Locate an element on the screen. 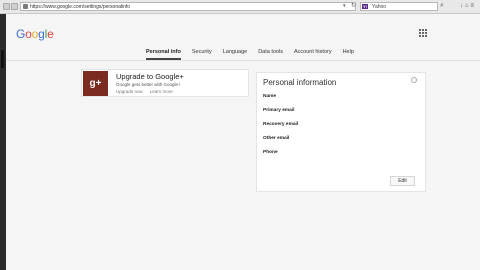 This screenshot has height=270, width=480. field-phone: Phone is located at coordinates (270, 152).